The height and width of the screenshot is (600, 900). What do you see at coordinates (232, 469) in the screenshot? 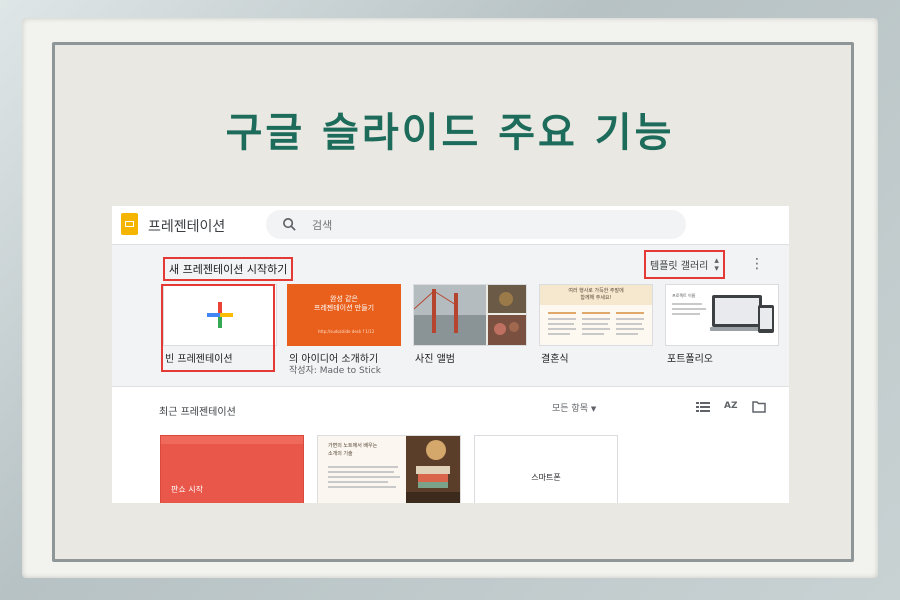
I see `recent-doc-card: 판쇼 시작` at bounding box center [232, 469].